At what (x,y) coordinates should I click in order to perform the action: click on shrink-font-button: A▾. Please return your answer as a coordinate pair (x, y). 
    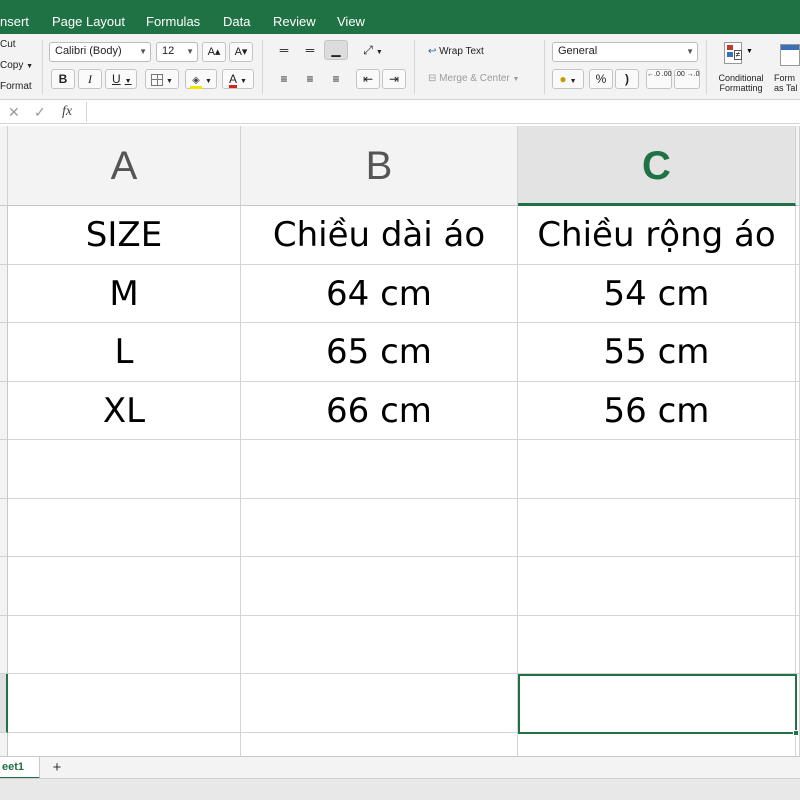
    Looking at the image, I should click on (241, 52).